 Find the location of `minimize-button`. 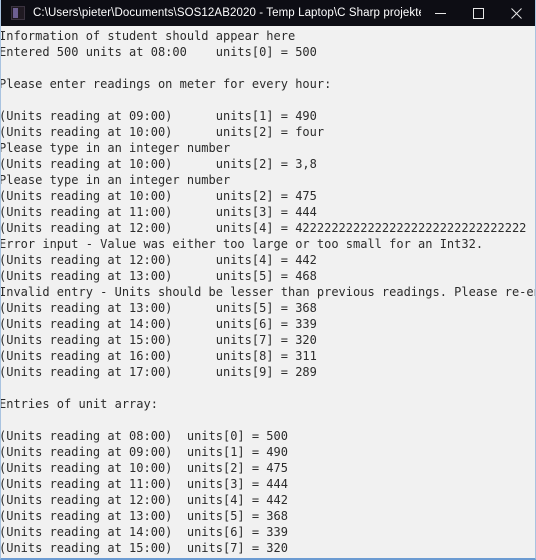

minimize-button is located at coordinates (440, 13).